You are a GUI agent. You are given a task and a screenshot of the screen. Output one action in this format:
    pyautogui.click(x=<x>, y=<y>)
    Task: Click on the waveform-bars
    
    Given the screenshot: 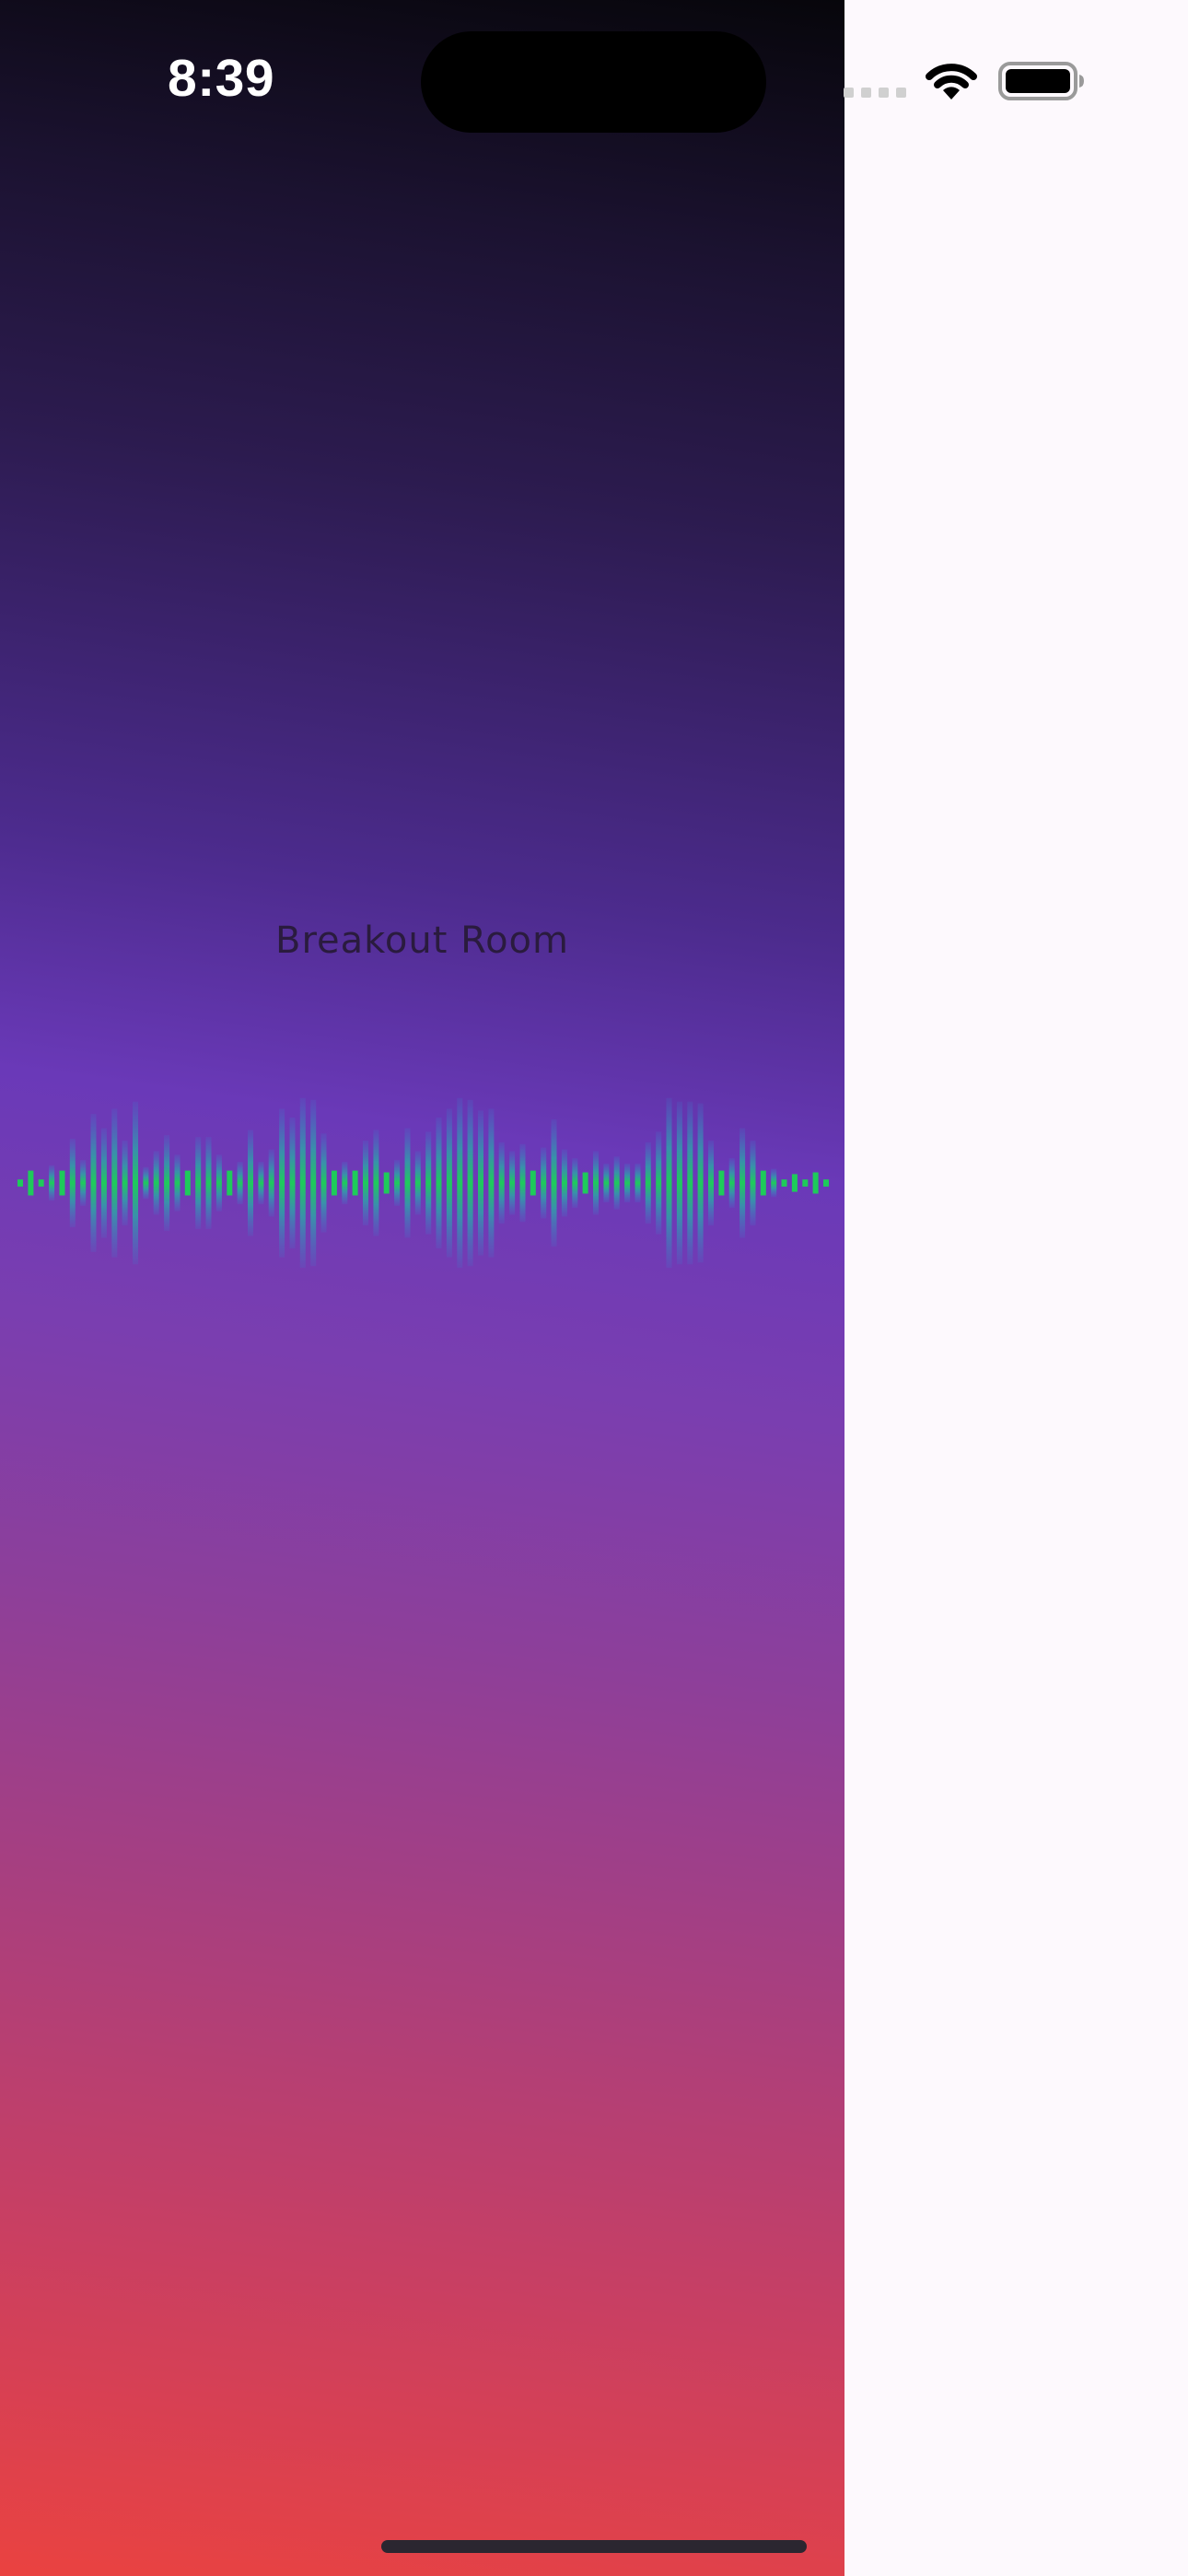 What is the action you would take?
    pyautogui.click(x=423, y=1183)
    